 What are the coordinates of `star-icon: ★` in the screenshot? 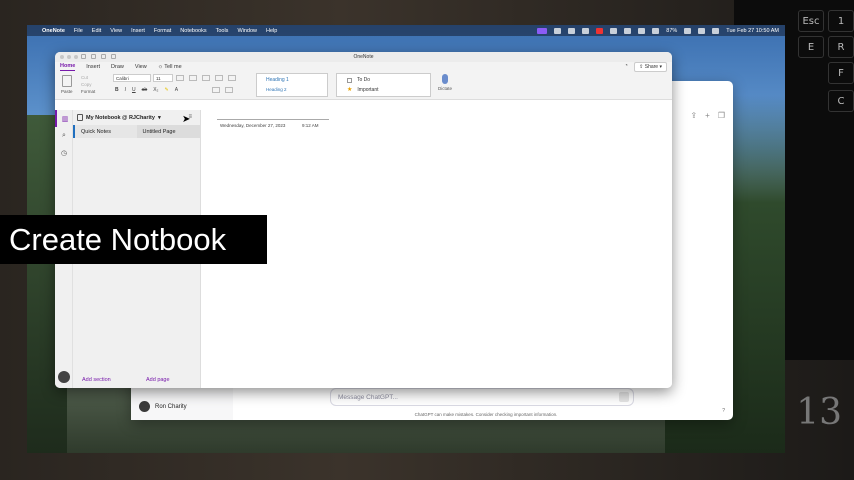 It's located at (350, 90).